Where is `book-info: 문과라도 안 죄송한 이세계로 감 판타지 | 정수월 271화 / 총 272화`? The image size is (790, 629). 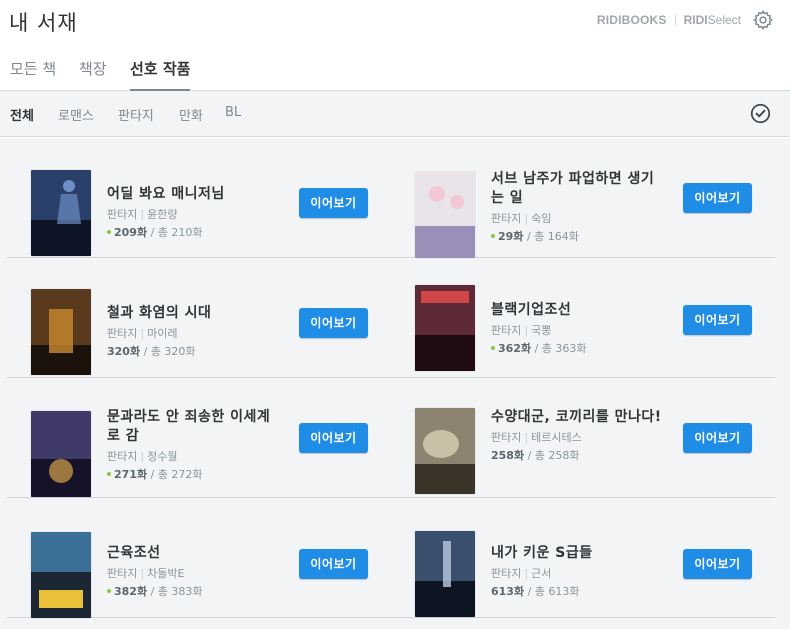
book-info: 문과라도 안 죄송한 이세계로 감 판타지 | 정수월 271화 / 총 272화 is located at coordinates (193, 445).